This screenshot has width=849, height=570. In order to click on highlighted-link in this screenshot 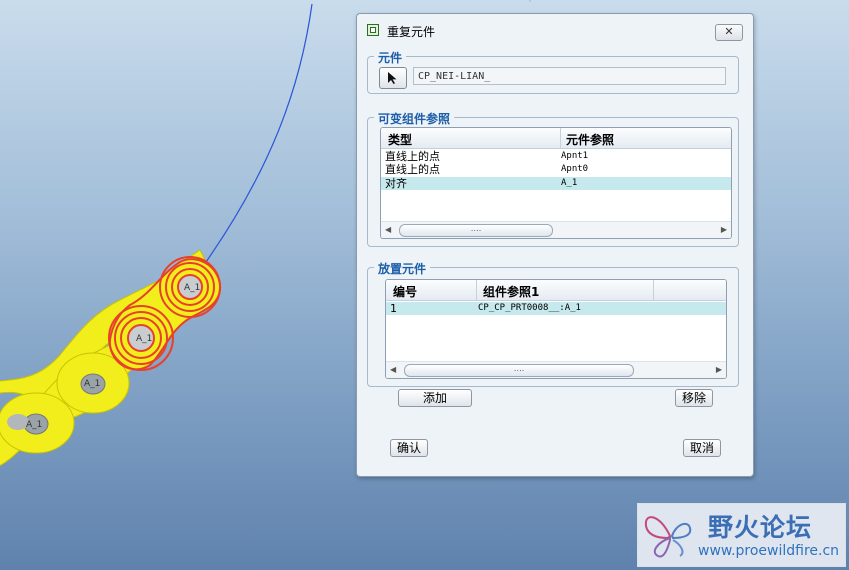, I will do `click(165, 313)`.